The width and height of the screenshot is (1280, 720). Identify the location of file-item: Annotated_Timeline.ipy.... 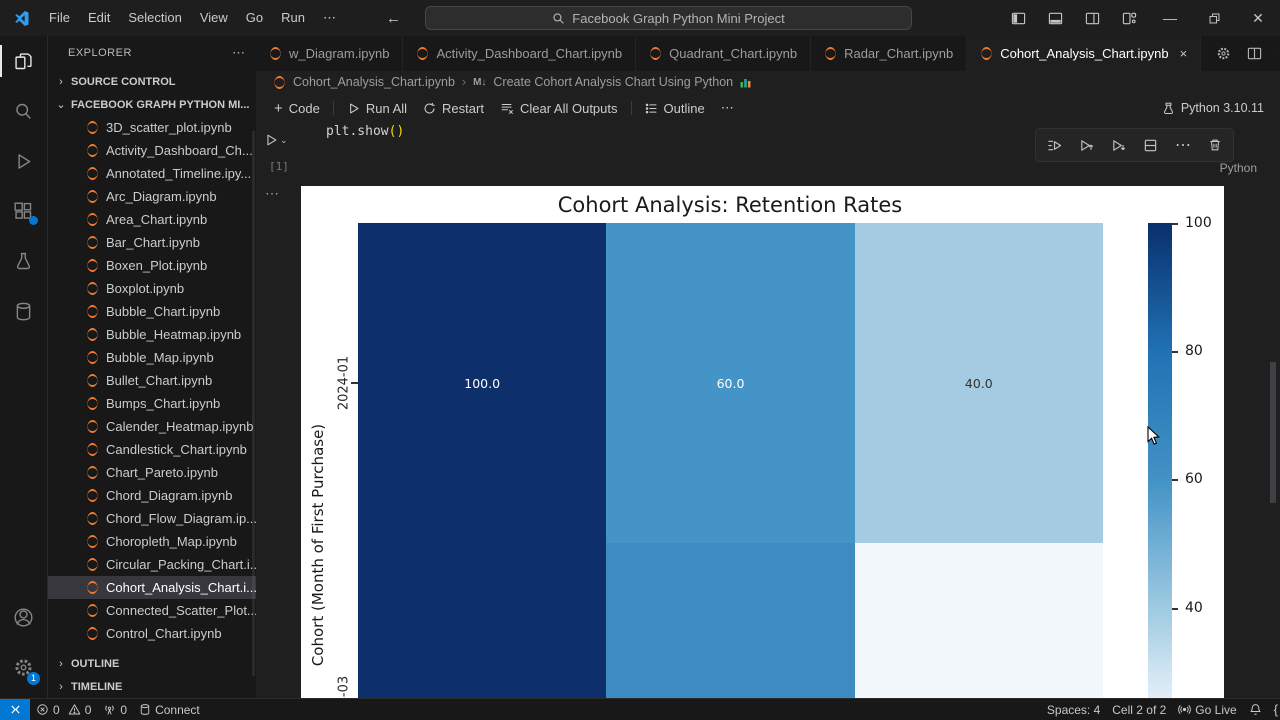
(152, 173).